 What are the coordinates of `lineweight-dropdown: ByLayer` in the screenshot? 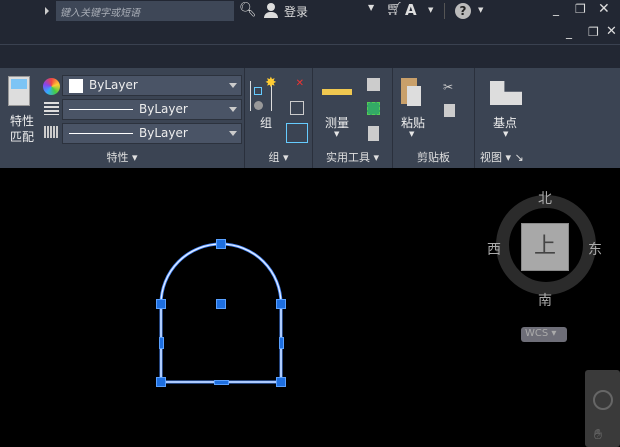 It's located at (152, 109).